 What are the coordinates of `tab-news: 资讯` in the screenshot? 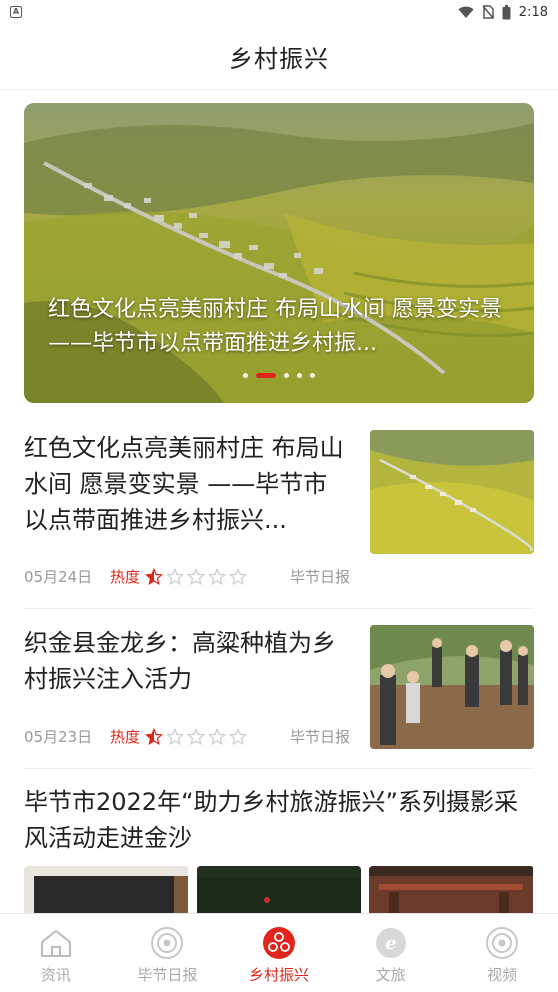 It's located at (56, 953).